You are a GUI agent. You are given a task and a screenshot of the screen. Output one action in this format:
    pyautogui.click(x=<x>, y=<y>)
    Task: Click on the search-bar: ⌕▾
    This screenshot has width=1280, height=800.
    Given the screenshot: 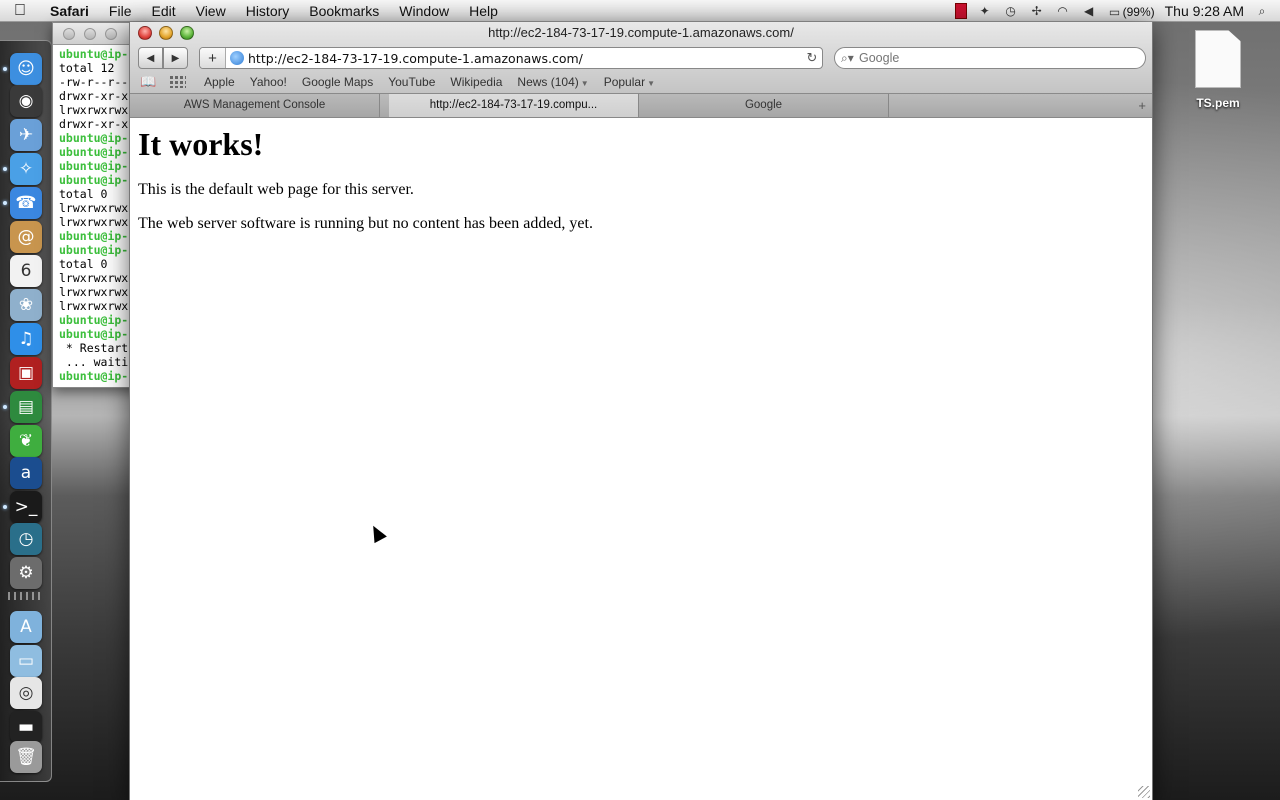 What is the action you would take?
    pyautogui.click(x=990, y=58)
    